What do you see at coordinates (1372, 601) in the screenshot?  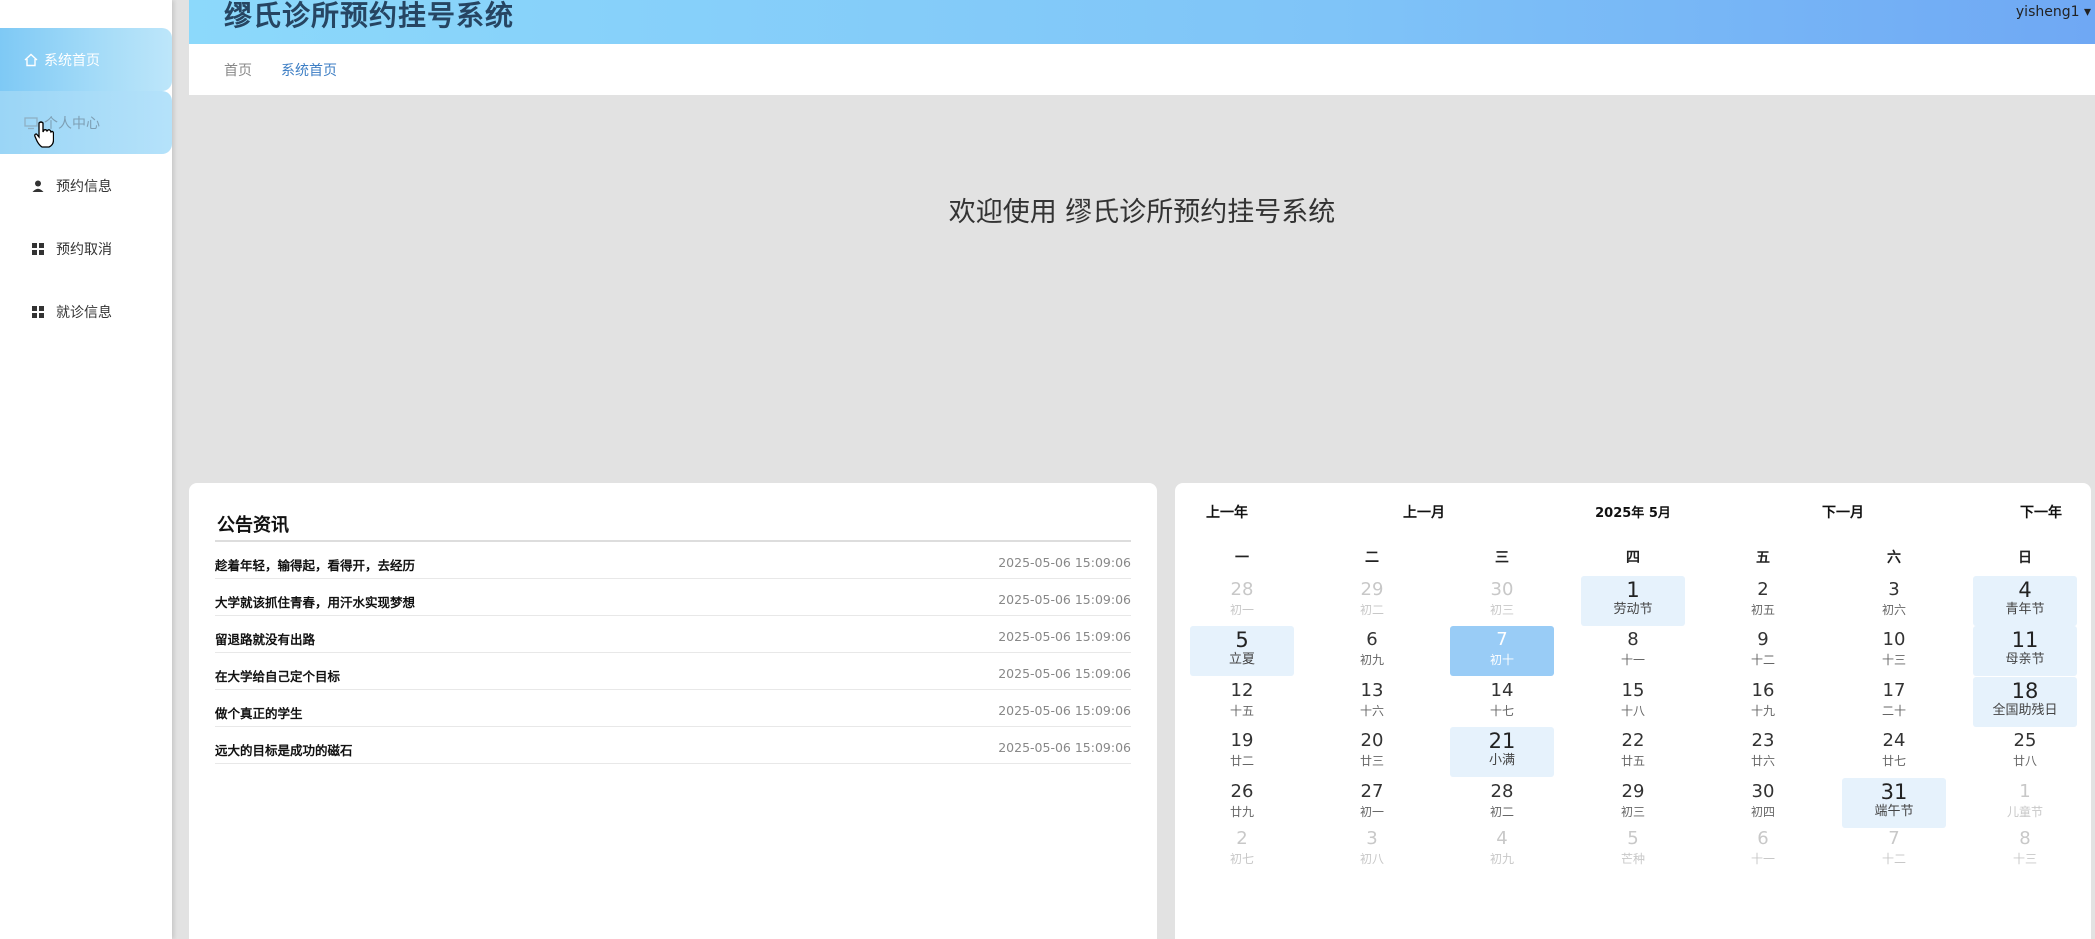 I see `calendar-day: 29 初二` at bounding box center [1372, 601].